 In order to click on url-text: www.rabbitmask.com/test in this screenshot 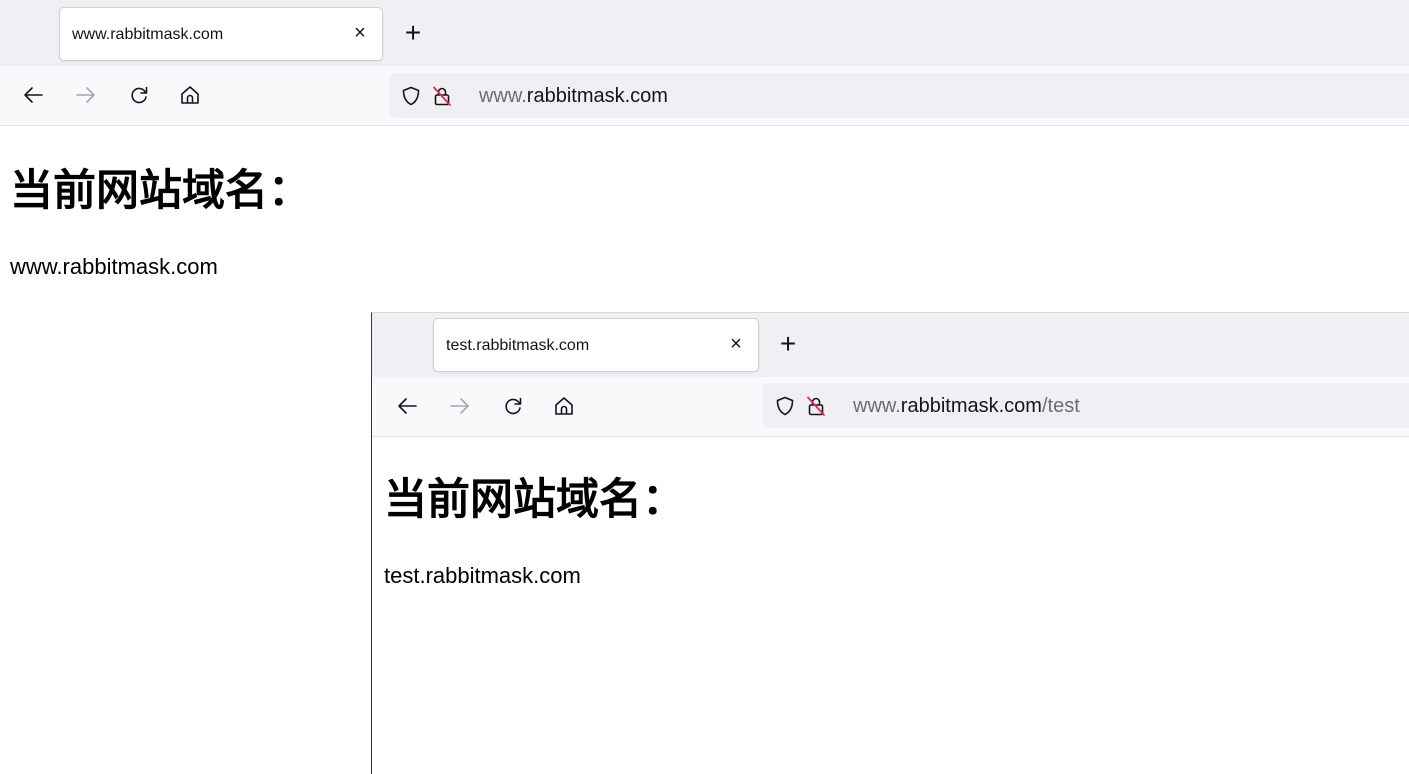, I will do `click(966, 406)`.